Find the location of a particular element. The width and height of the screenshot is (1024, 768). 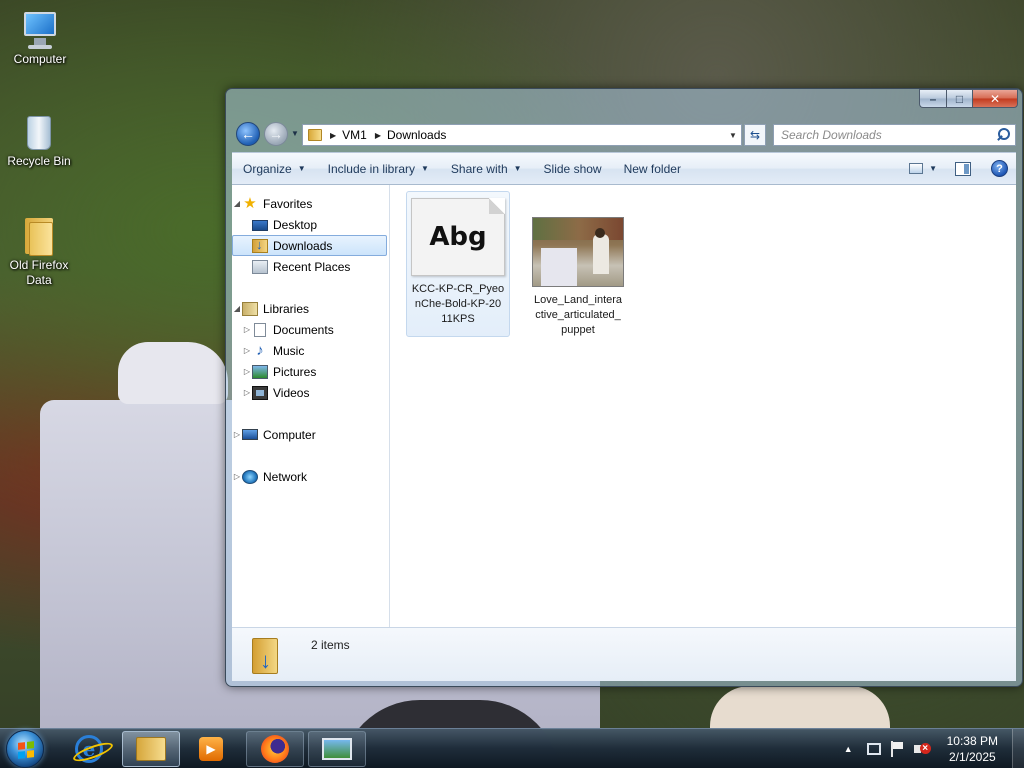

action-center-flag-icon is located at coordinates (897, 749).